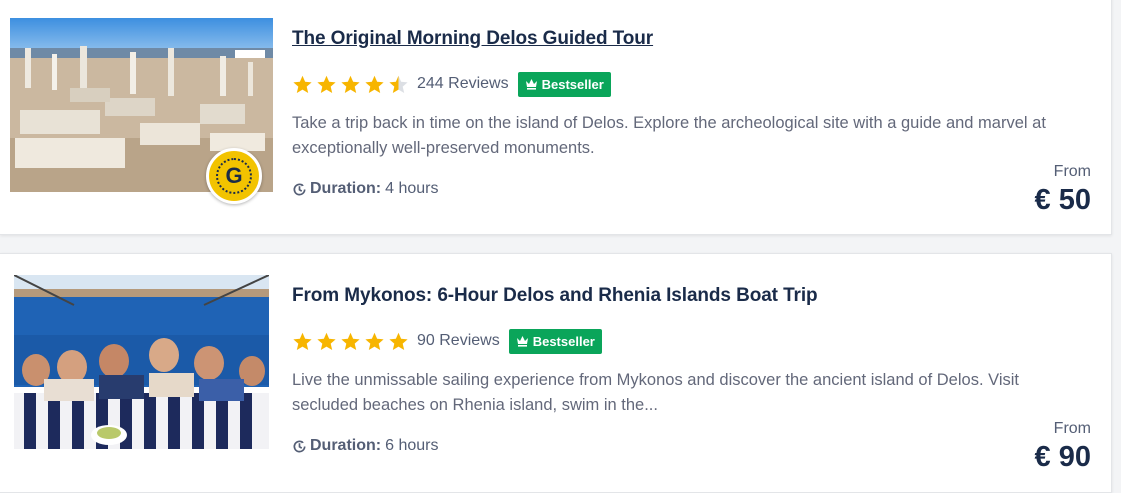 The height and width of the screenshot is (493, 1121). Describe the element at coordinates (1062, 200) in the screenshot. I see `price-amount: € 50` at that location.